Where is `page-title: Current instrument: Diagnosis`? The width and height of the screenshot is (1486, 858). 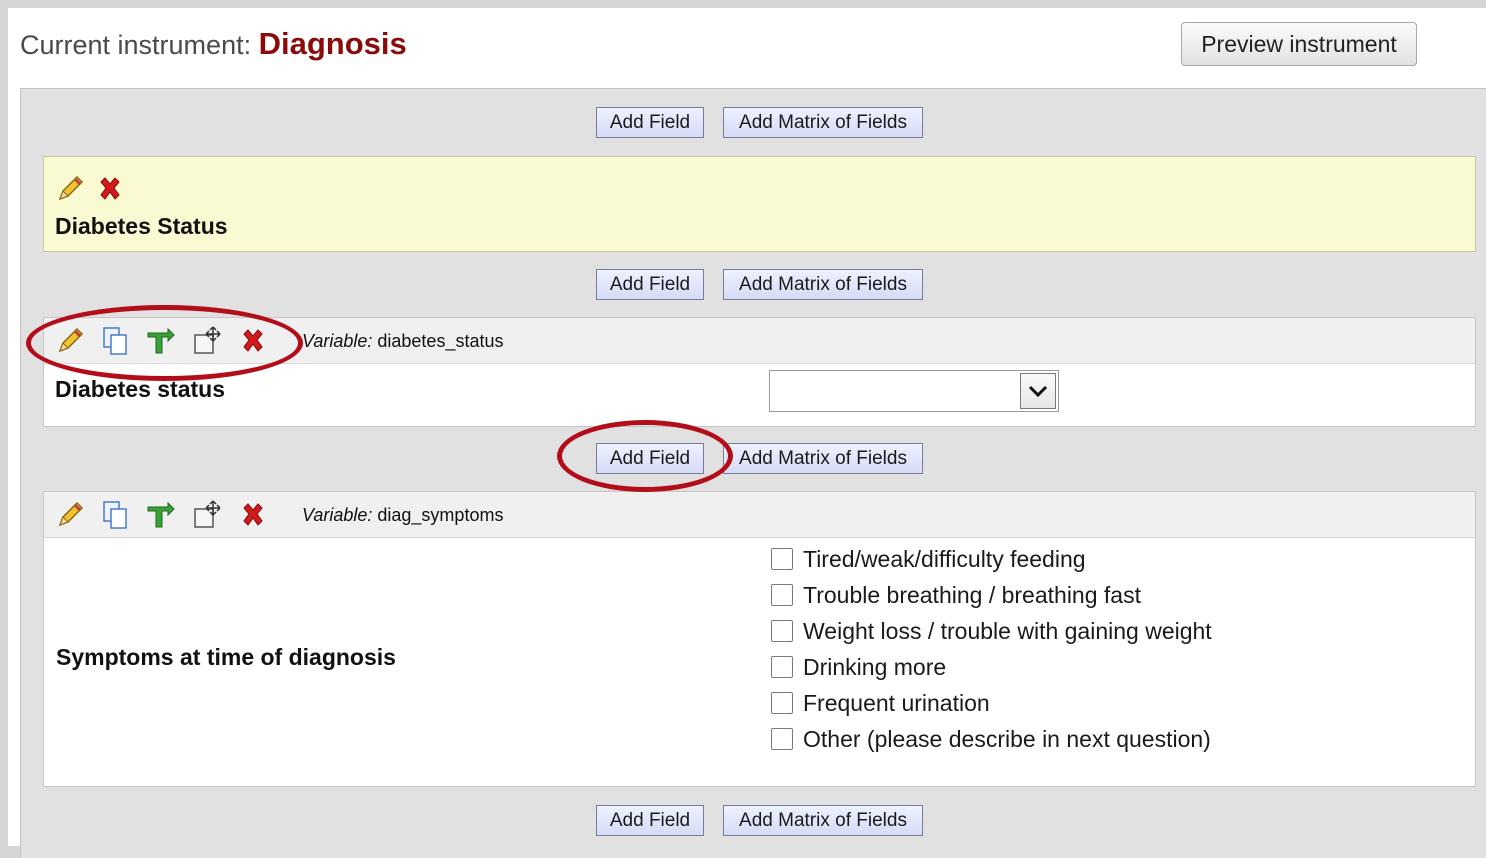 page-title: Current instrument: Diagnosis is located at coordinates (213, 44).